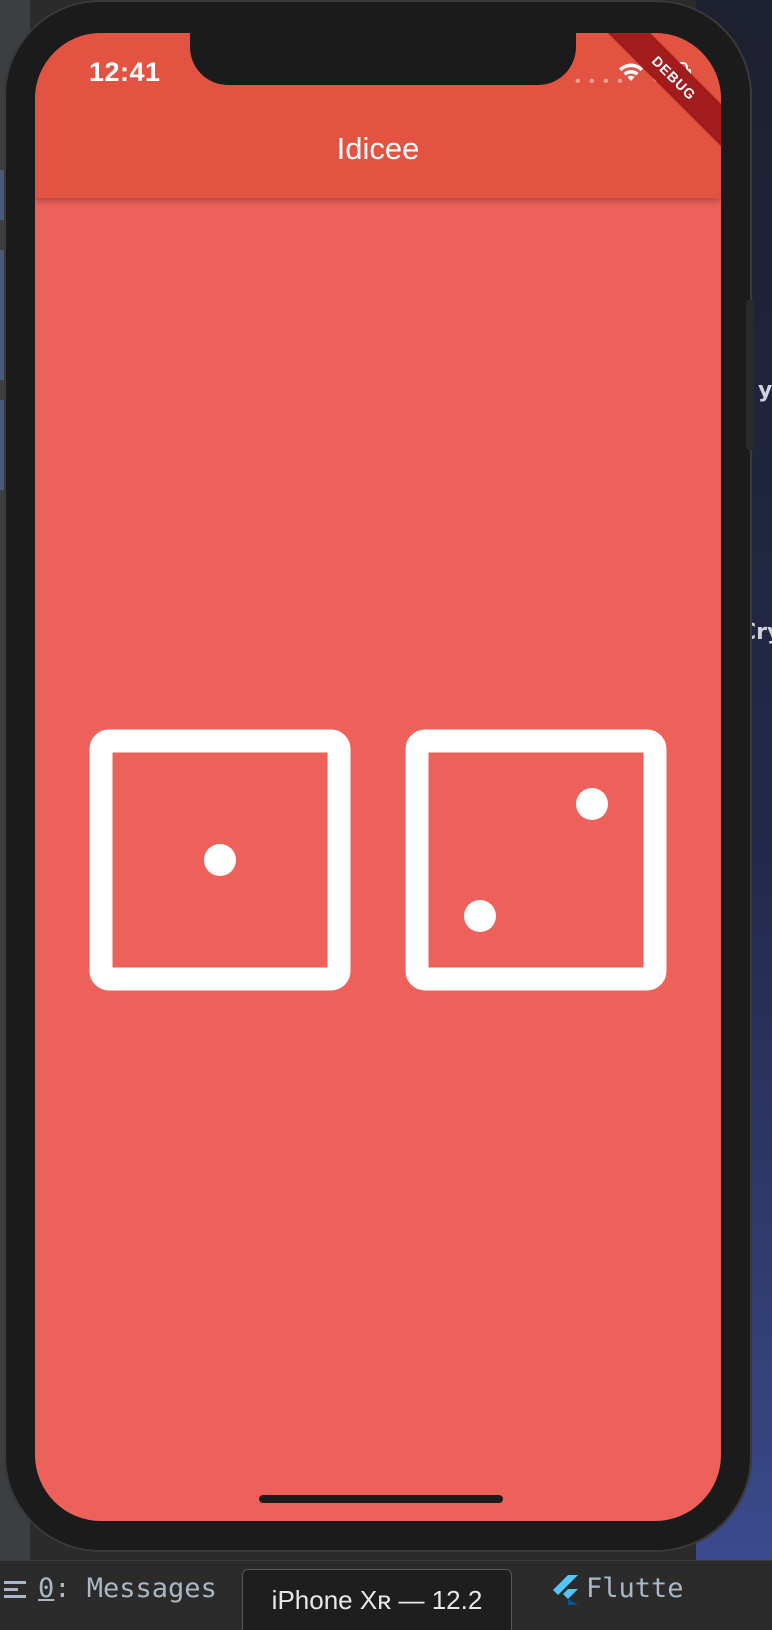  Describe the element at coordinates (379, 861) in the screenshot. I see `dice-row` at that location.